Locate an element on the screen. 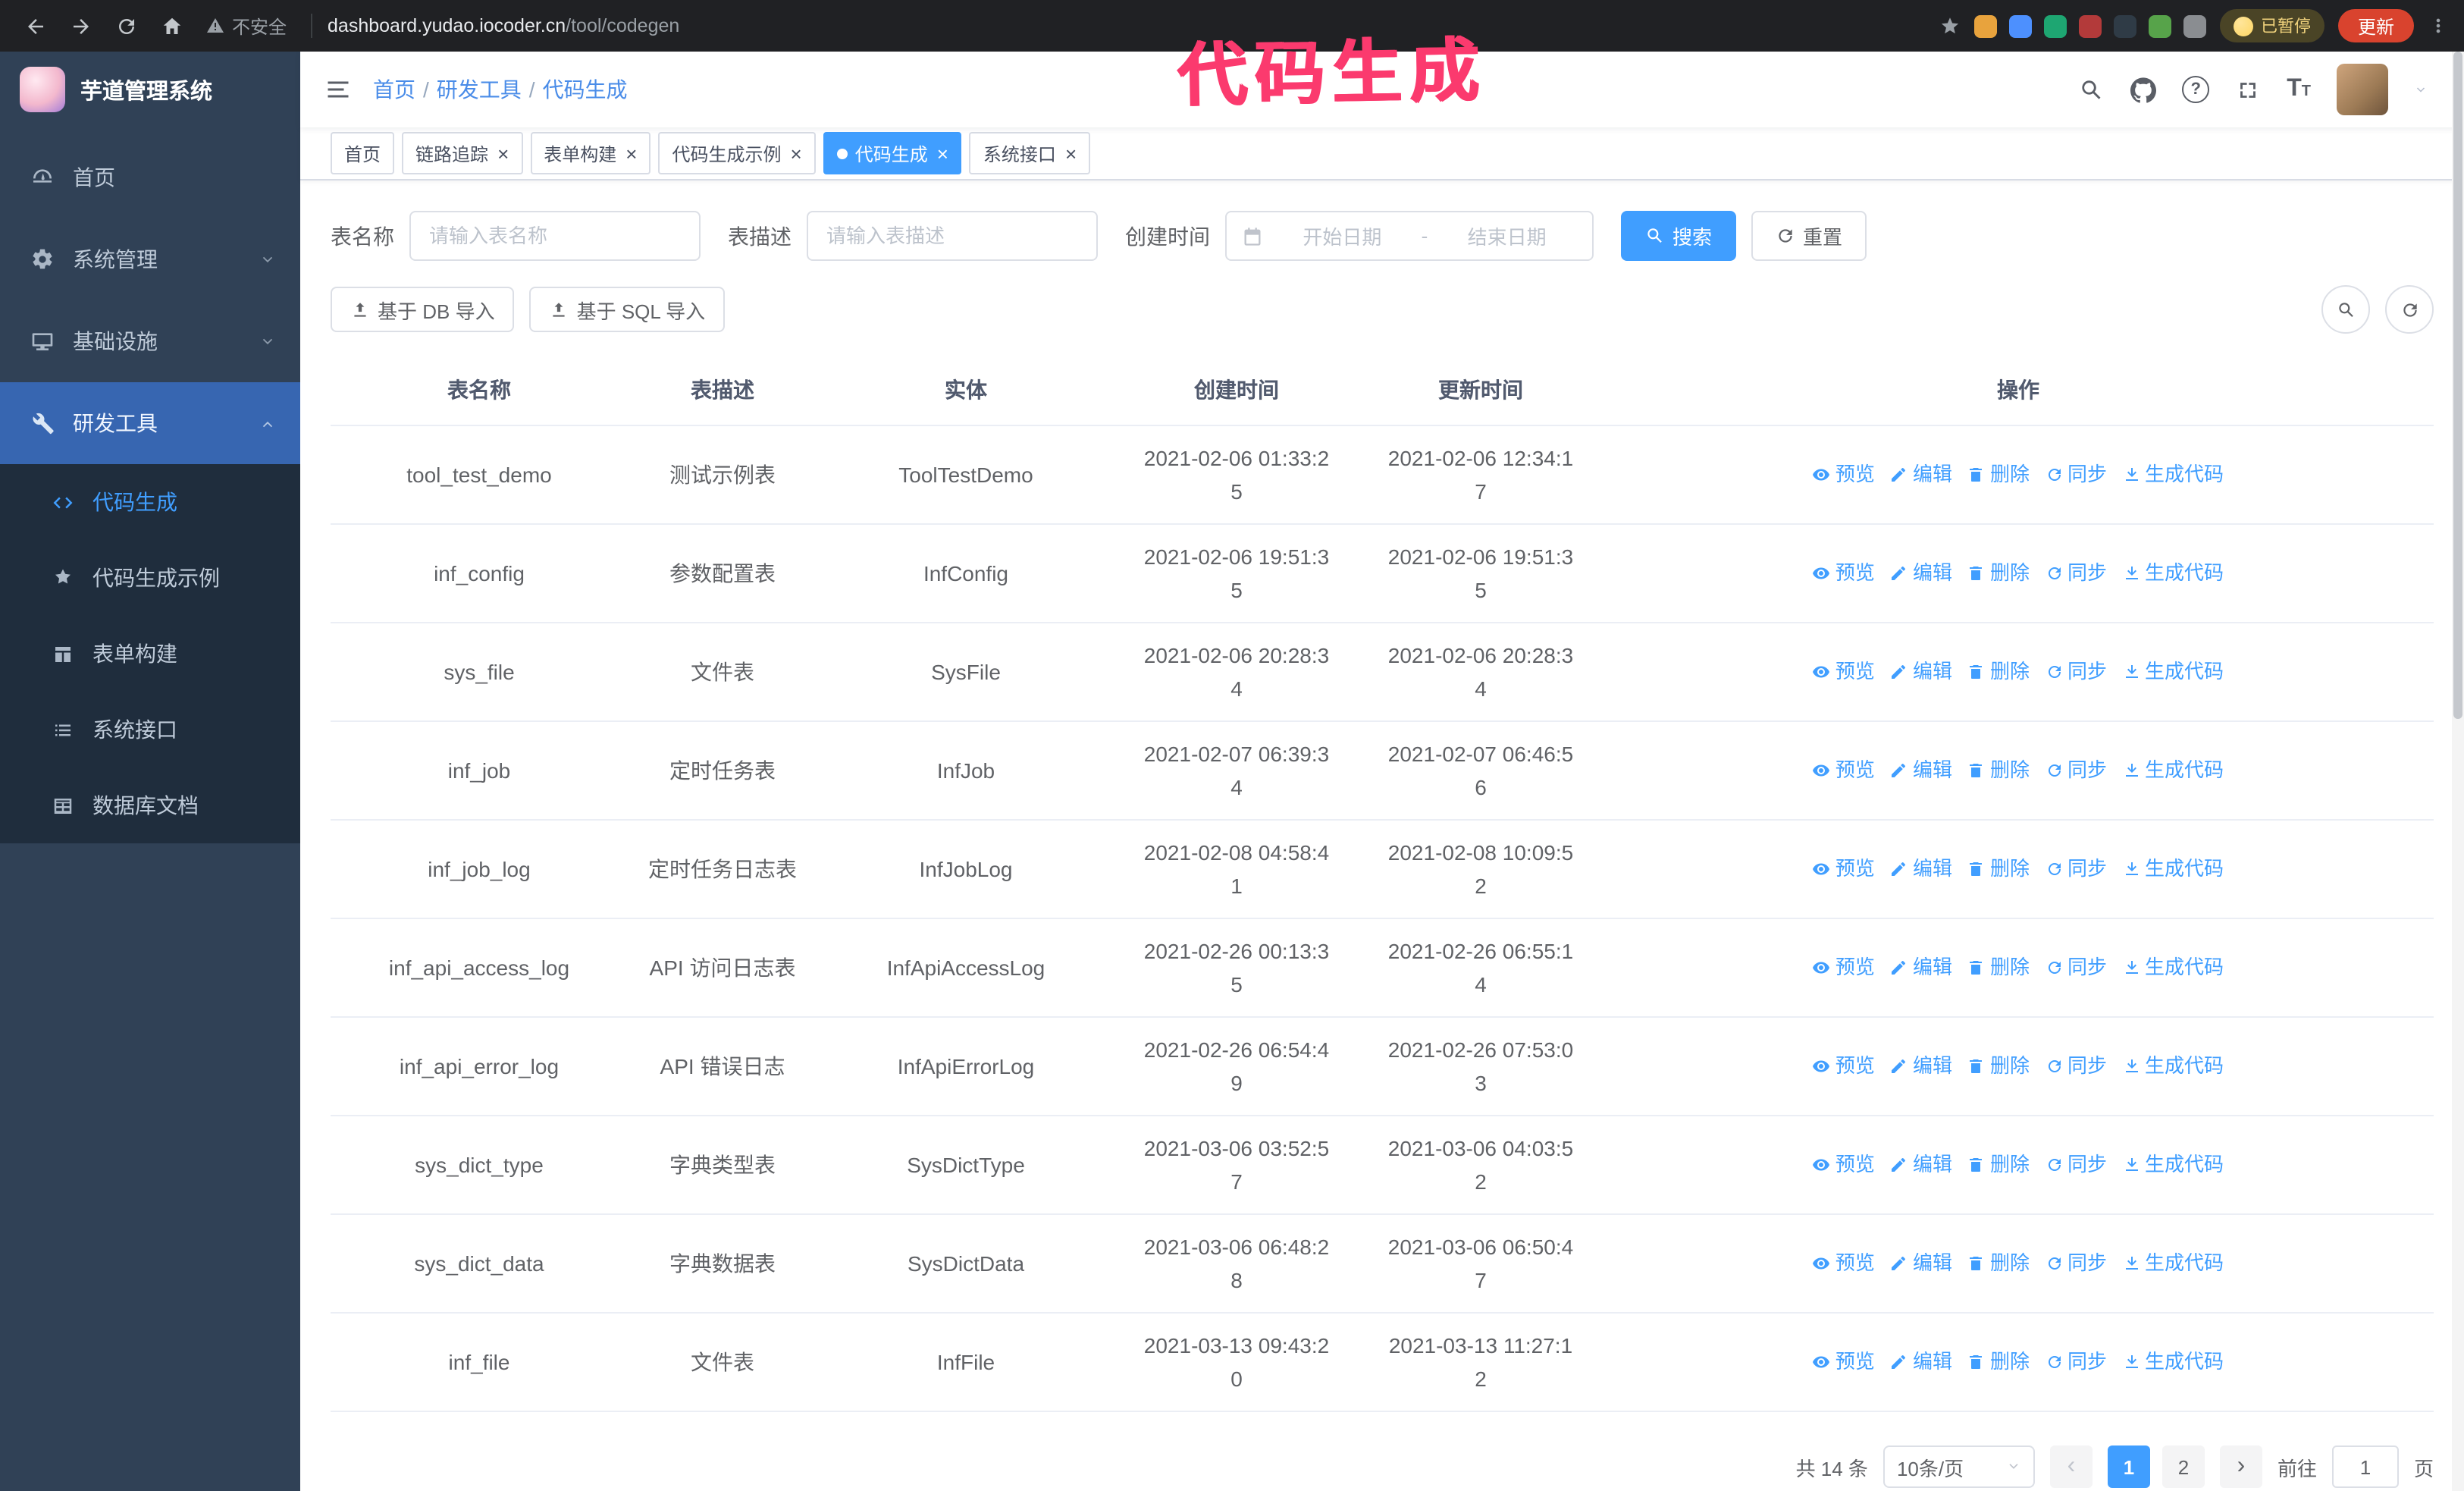 This screenshot has height=1491, width=2464. table-desc-input is located at coordinates (952, 236).